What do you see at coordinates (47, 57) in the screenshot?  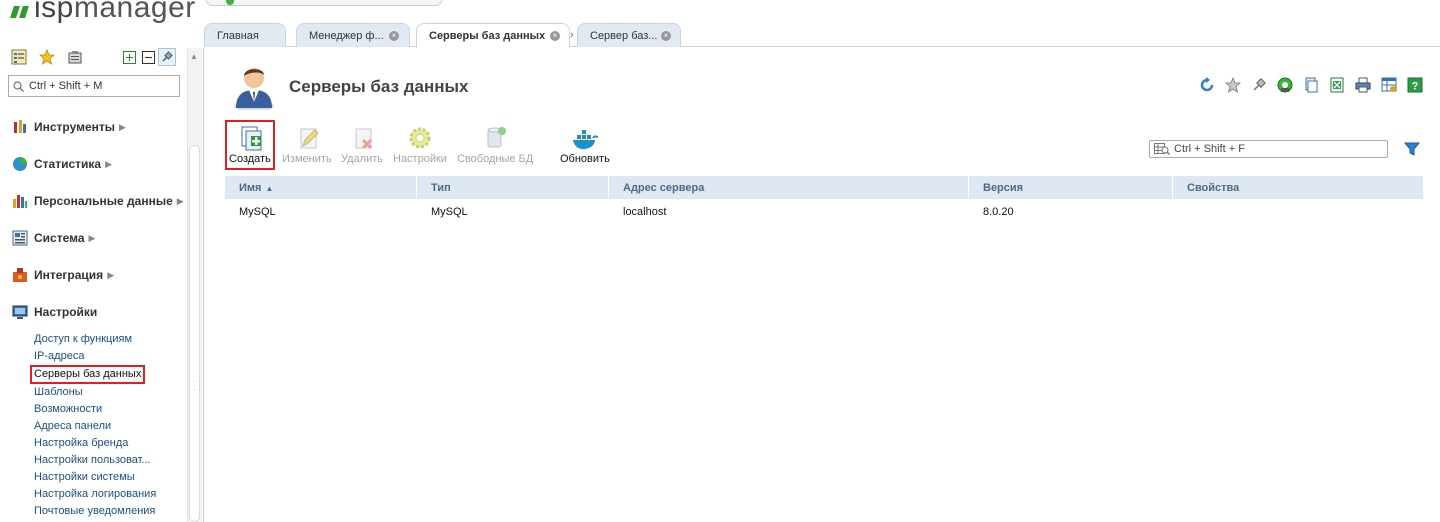 I see `favorites-star-icon` at bounding box center [47, 57].